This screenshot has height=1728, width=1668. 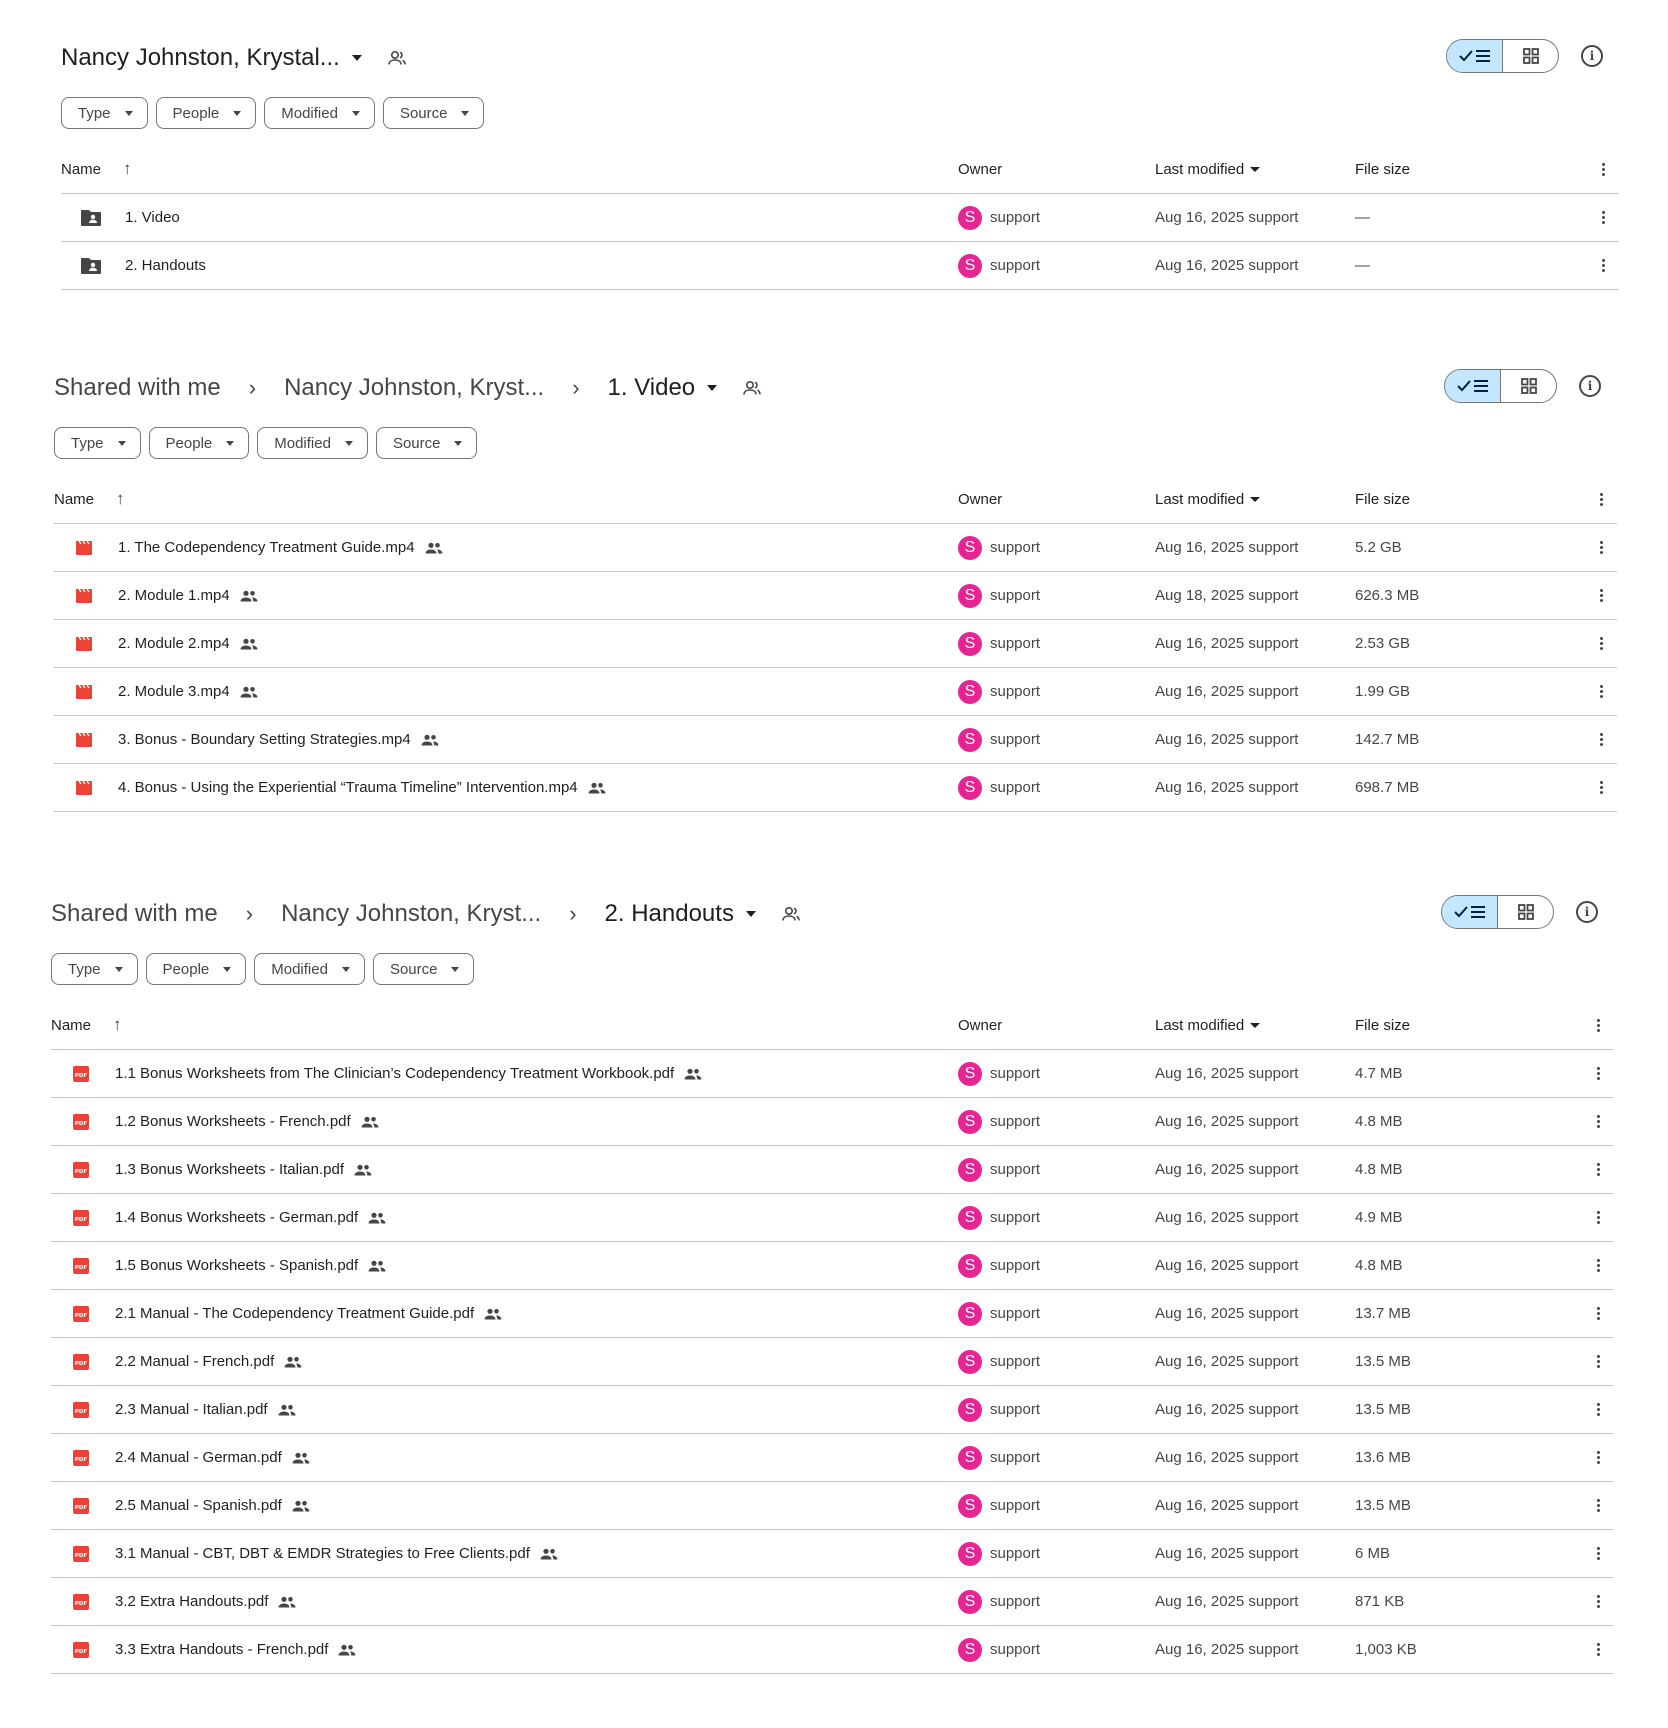 What do you see at coordinates (120, 218) in the screenshot?
I see `file-name-cell: 1. Video` at bounding box center [120, 218].